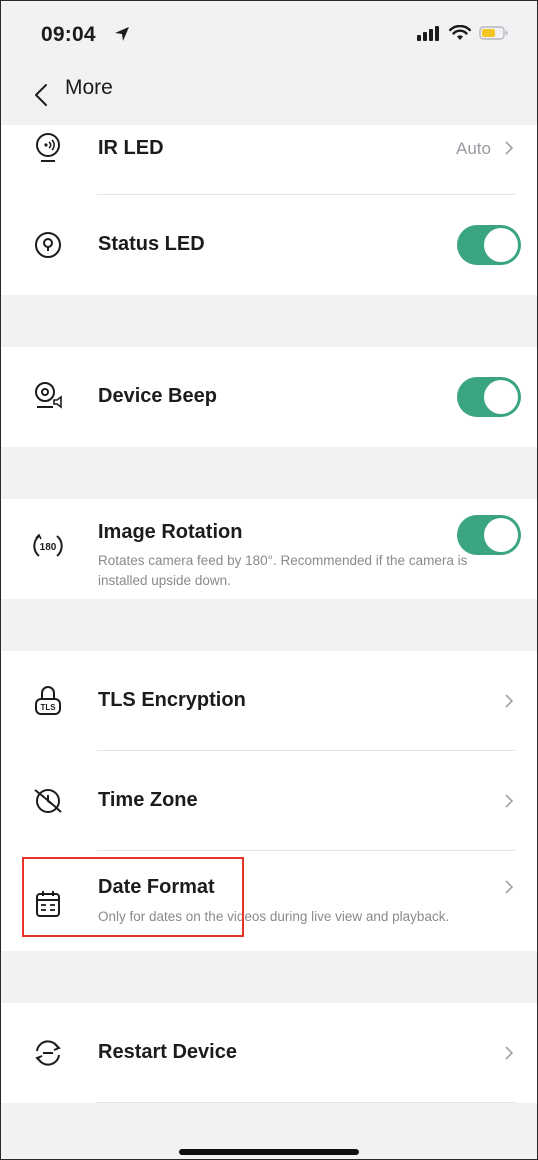 The image size is (538, 1160). I want to click on svg-text: 180, so click(48, 547).